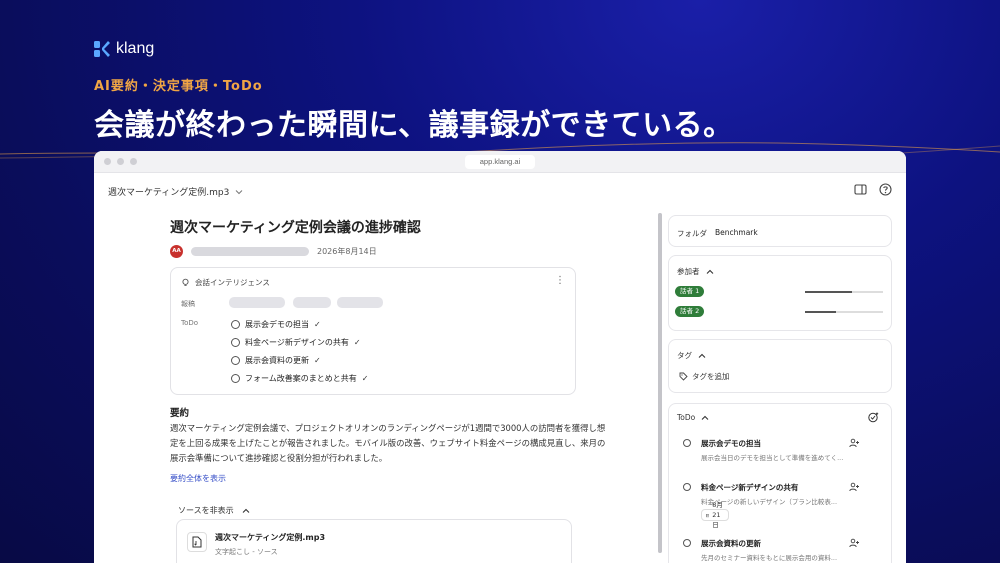 The height and width of the screenshot is (563, 1000). Describe the element at coordinates (197, 542) in the screenshot. I see `audio-file-icon` at that location.